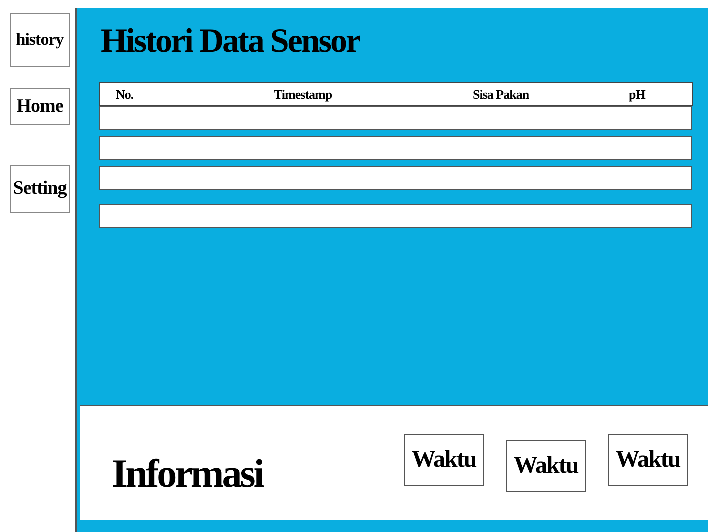  I want to click on sidebar-item: Setting, so click(40, 189).